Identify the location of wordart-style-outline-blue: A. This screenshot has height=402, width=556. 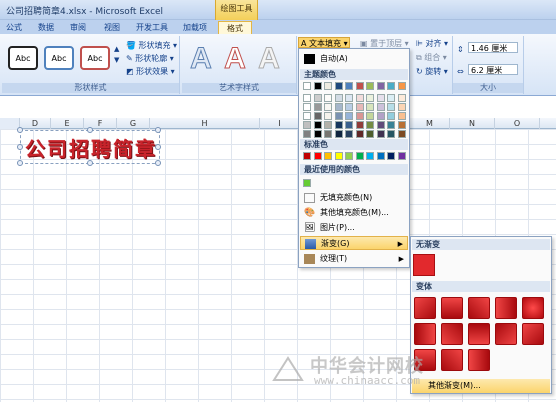
(201, 58).